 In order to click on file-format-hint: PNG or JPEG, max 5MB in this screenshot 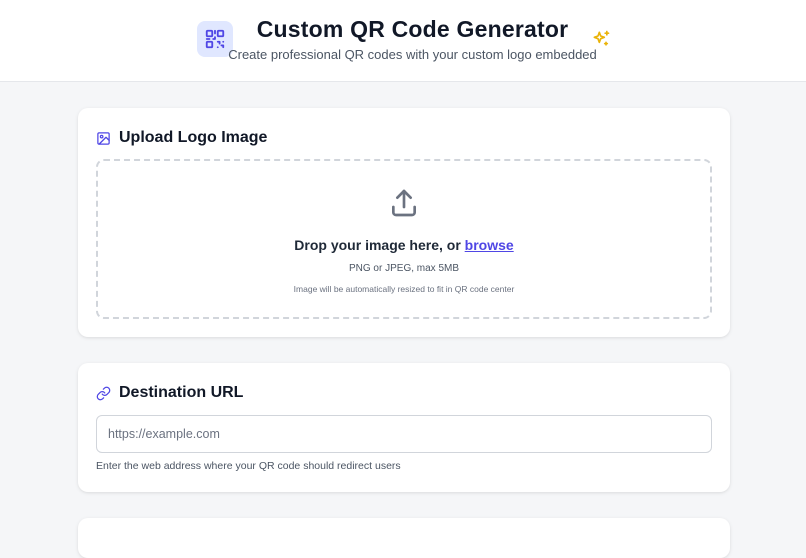, I will do `click(404, 268)`.